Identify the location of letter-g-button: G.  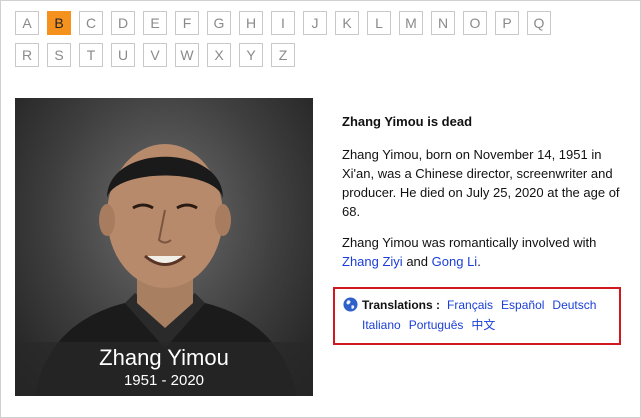
(219, 23).